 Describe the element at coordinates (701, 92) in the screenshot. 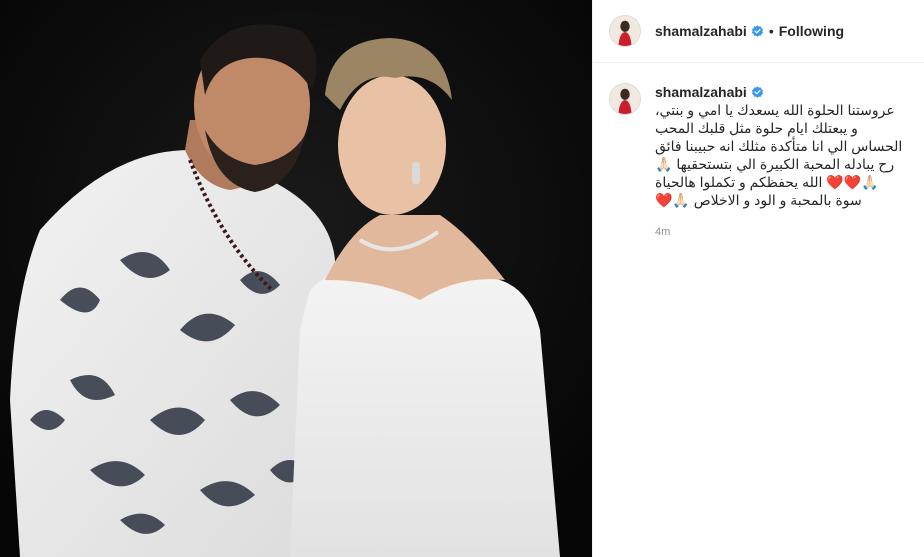

I see `caption-username: shamalzahabi` at that location.